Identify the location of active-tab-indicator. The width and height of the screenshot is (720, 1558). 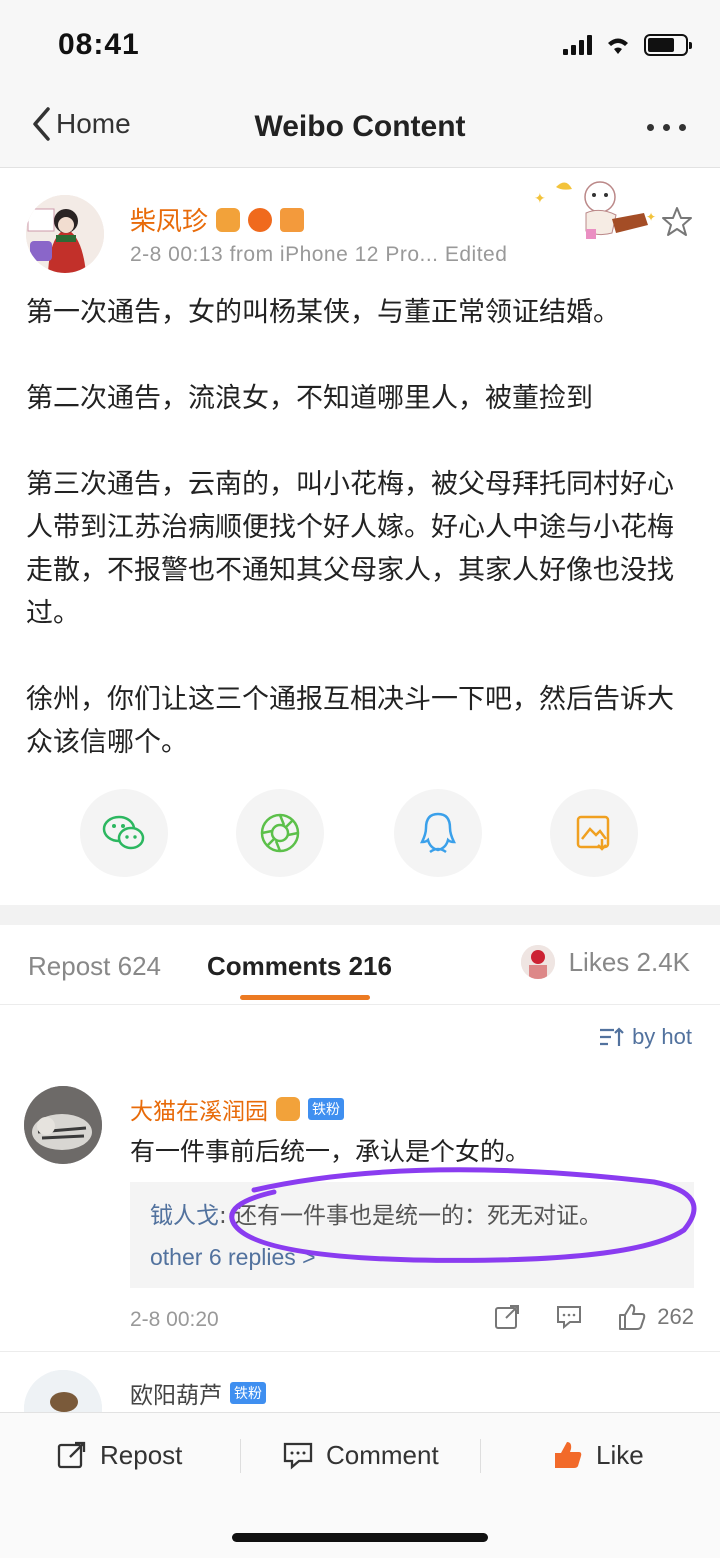
(305, 997).